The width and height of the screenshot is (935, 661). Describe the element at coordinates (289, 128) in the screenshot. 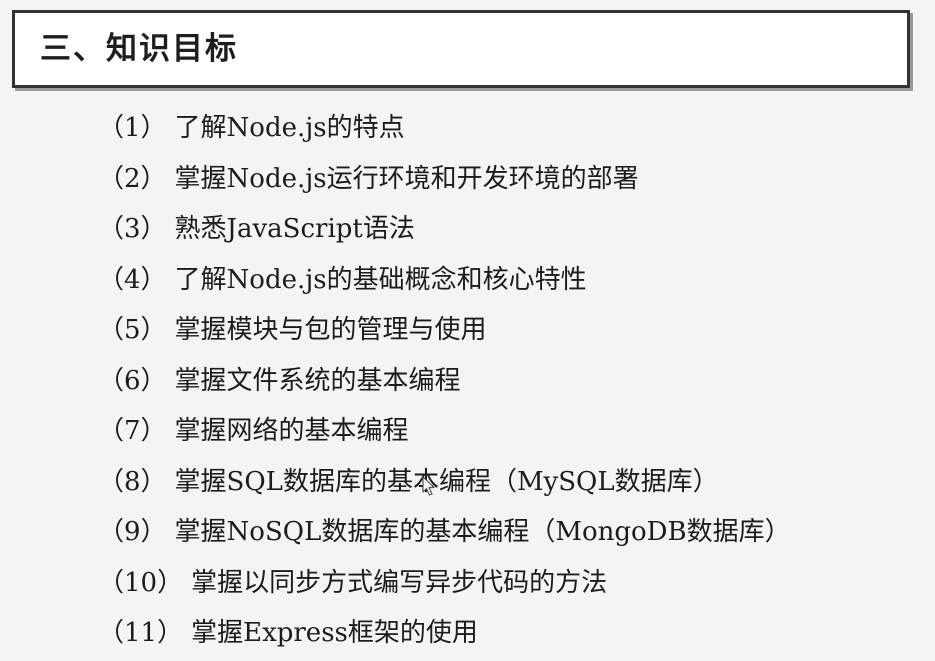

I see `list-item-text: 了解Node.js的特点` at that location.